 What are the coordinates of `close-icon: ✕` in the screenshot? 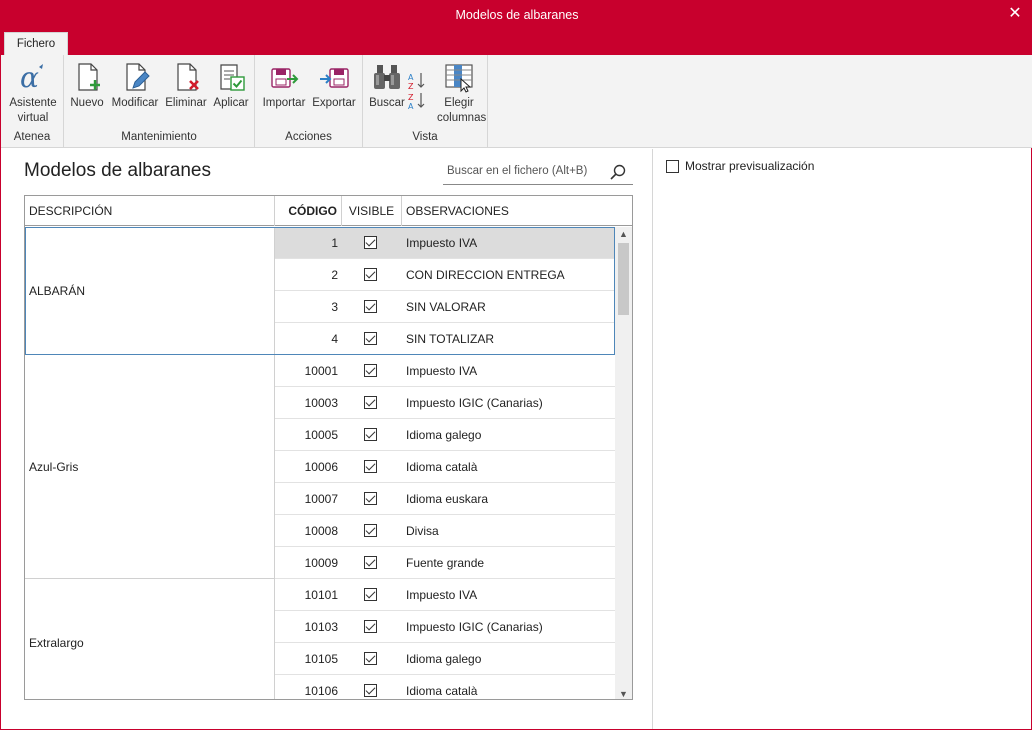 It's located at (1015, 14).